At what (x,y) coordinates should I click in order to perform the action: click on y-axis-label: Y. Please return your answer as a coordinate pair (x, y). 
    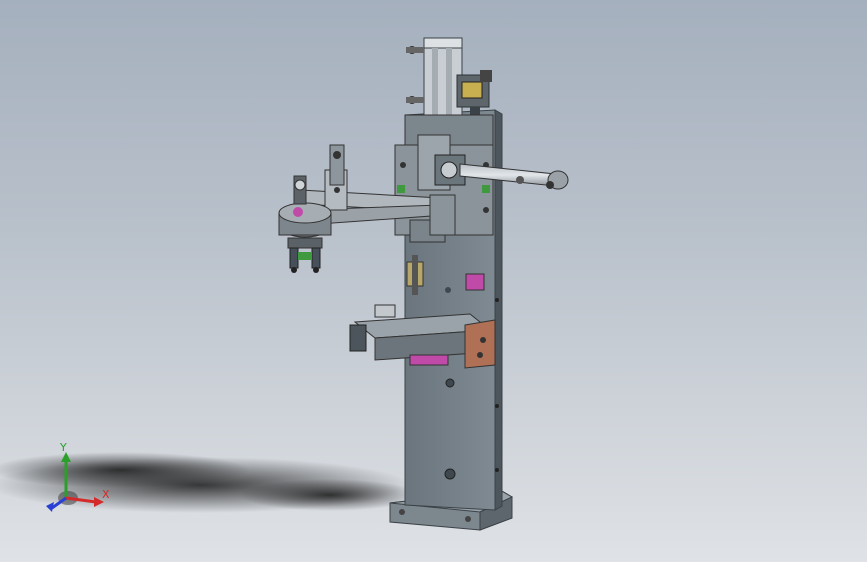
    Looking at the image, I should click on (63, 447).